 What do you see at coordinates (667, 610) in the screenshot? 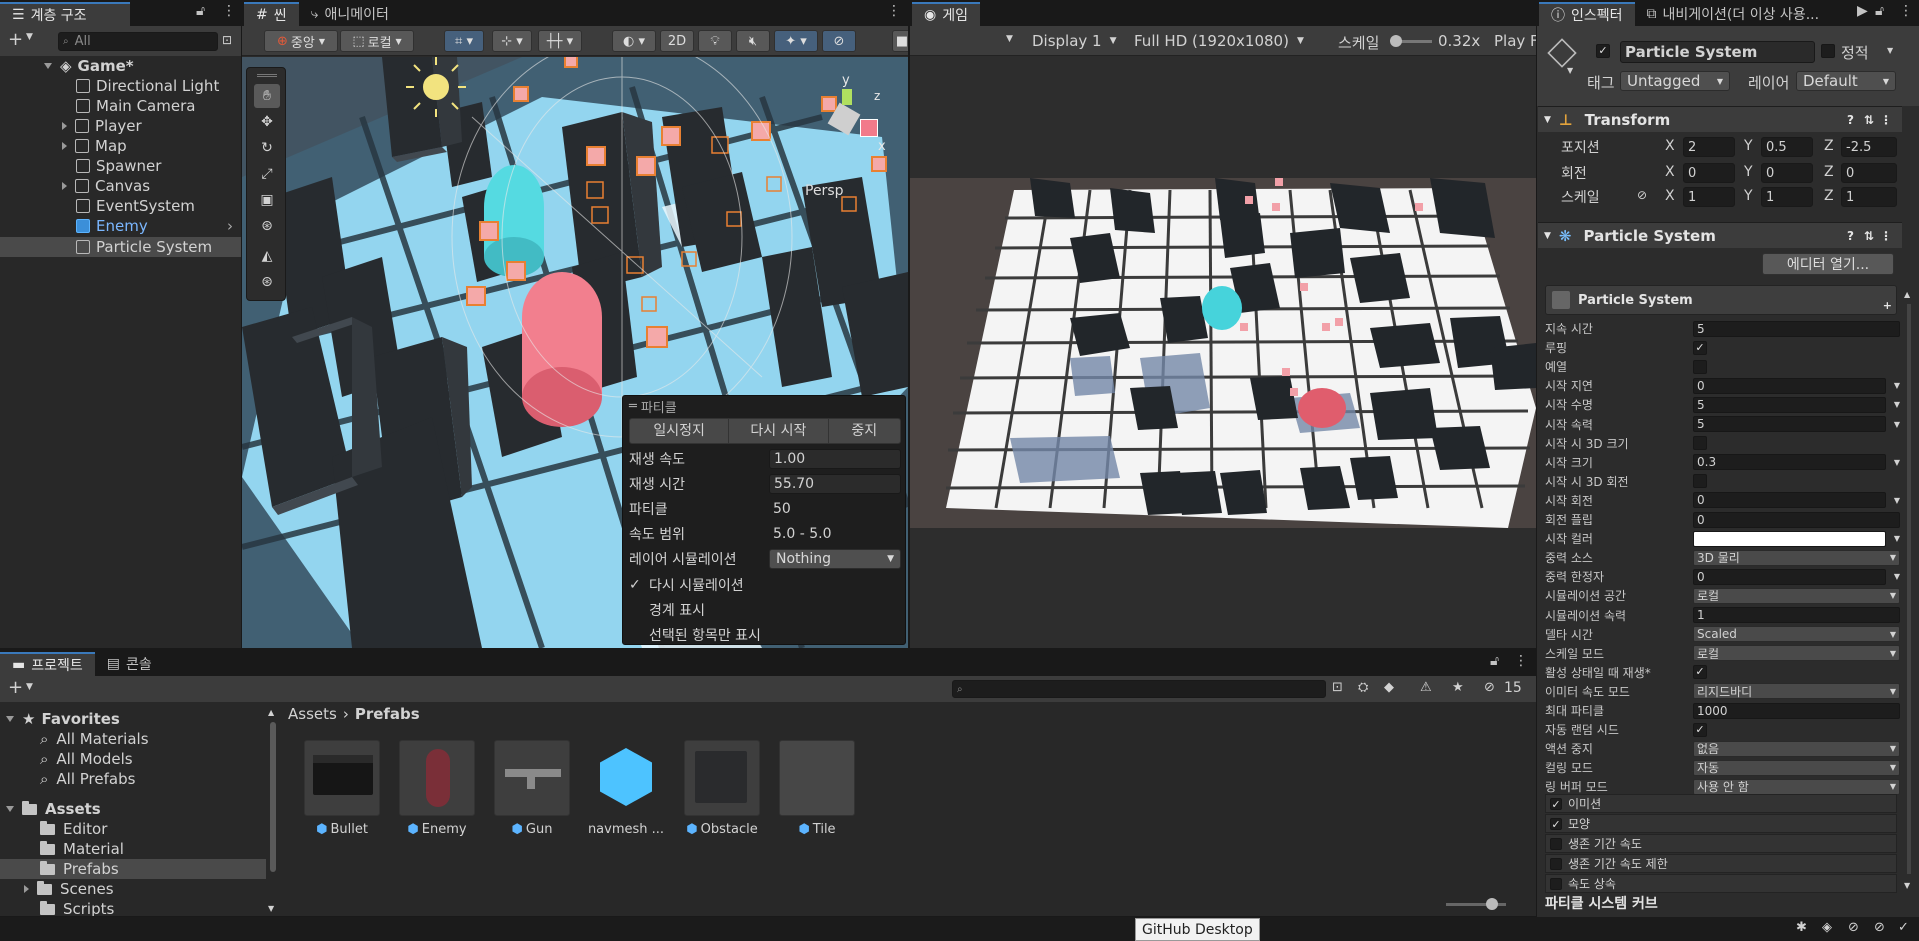
I see `show-bounds-checkbox-row: 경계 표시` at bounding box center [667, 610].